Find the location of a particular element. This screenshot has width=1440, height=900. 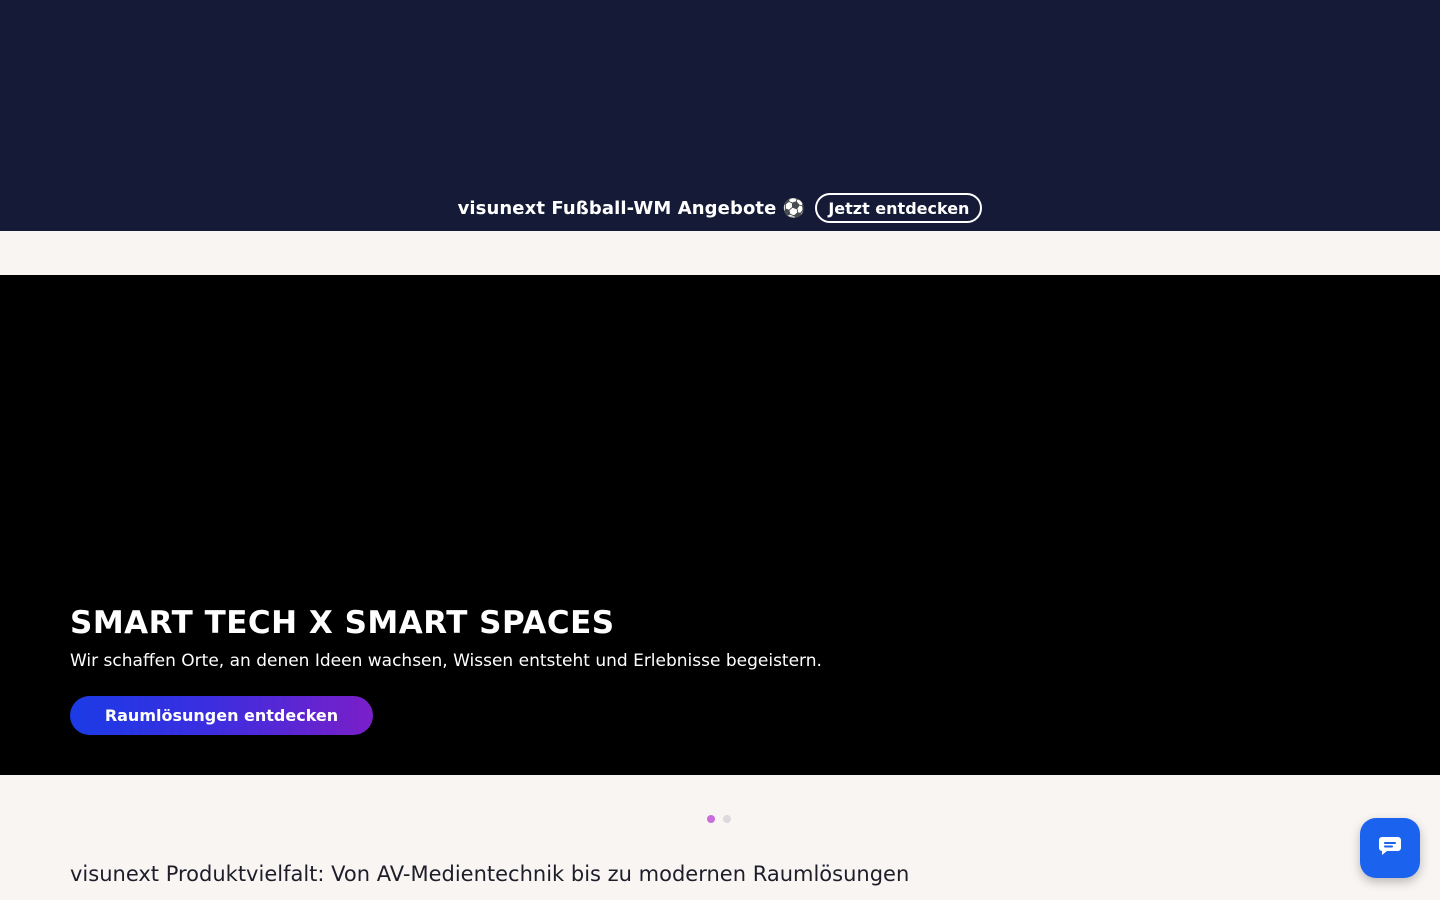

hero-title: SMART TECH X SMART SPACES is located at coordinates (342, 623).